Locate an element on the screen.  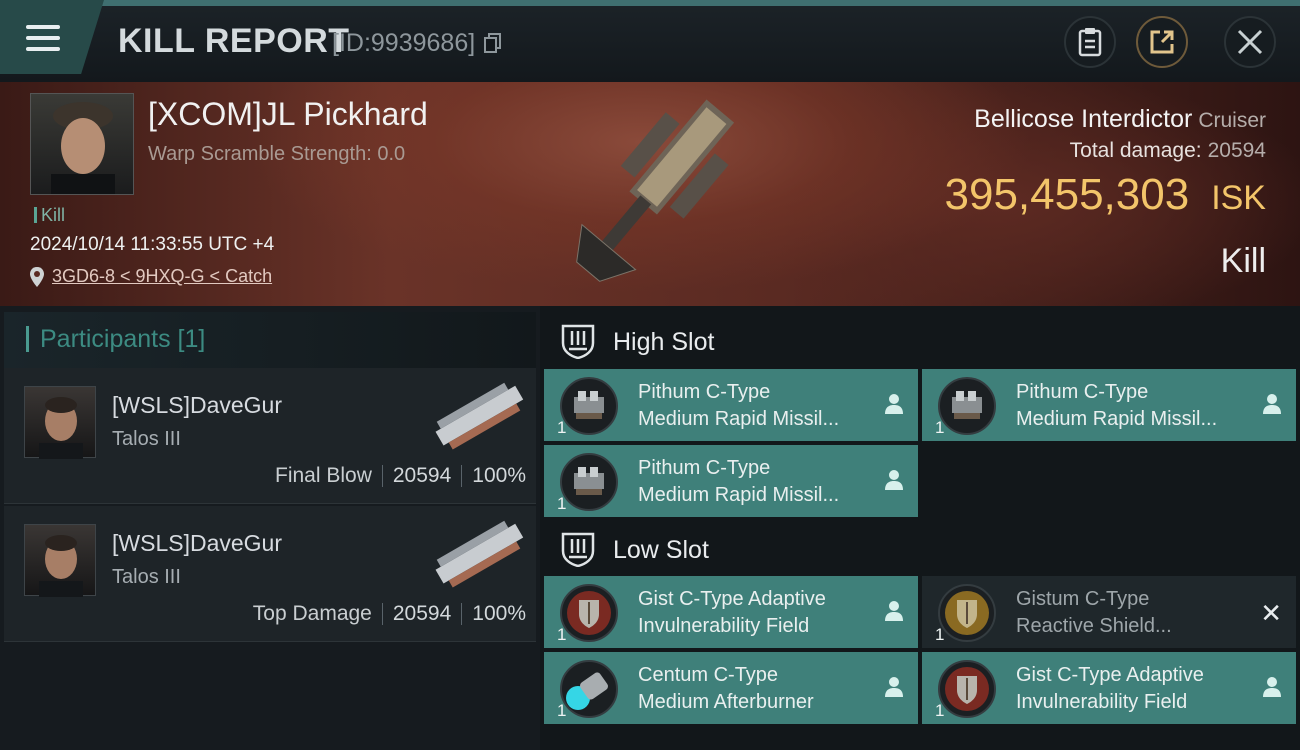
kill-id-text: [ID:9939686] is located at coordinates (404, 43).